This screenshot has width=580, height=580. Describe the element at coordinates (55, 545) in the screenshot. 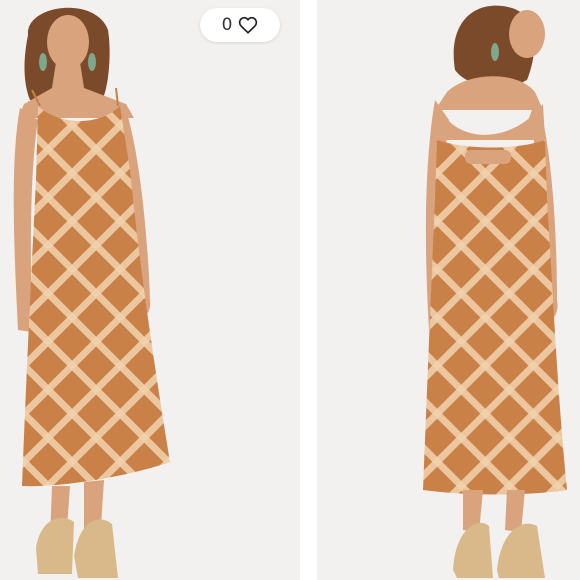

I see `sandal-left-front` at that location.